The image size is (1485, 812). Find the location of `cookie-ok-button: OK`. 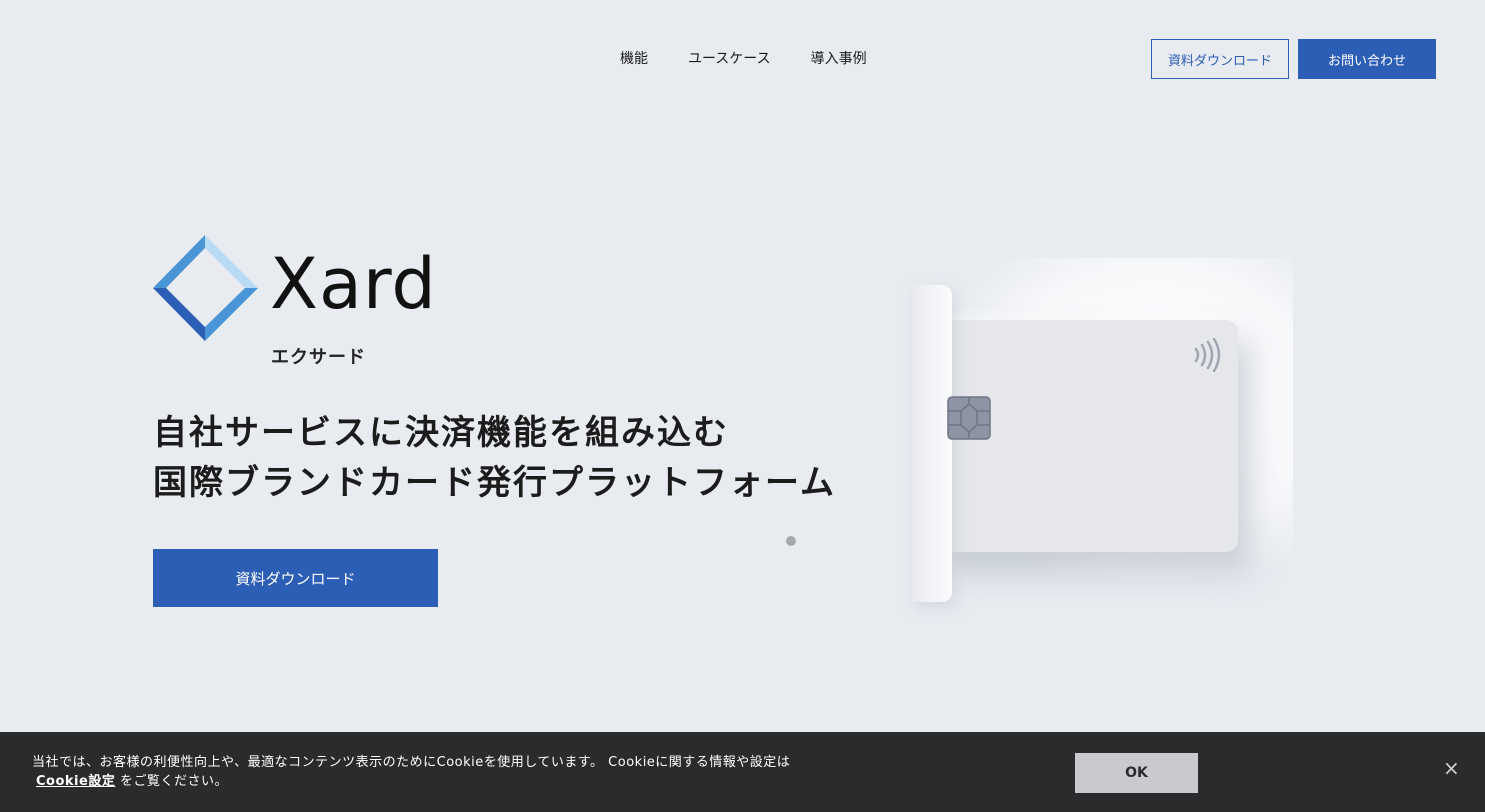

cookie-ok-button: OK is located at coordinates (1136, 773).